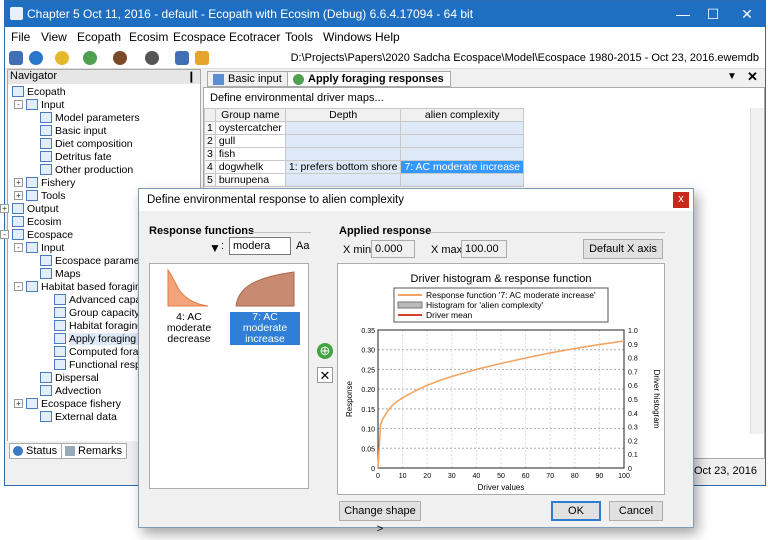 The height and width of the screenshot is (540, 768). I want to click on cancel-button: Cancel, so click(636, 511).